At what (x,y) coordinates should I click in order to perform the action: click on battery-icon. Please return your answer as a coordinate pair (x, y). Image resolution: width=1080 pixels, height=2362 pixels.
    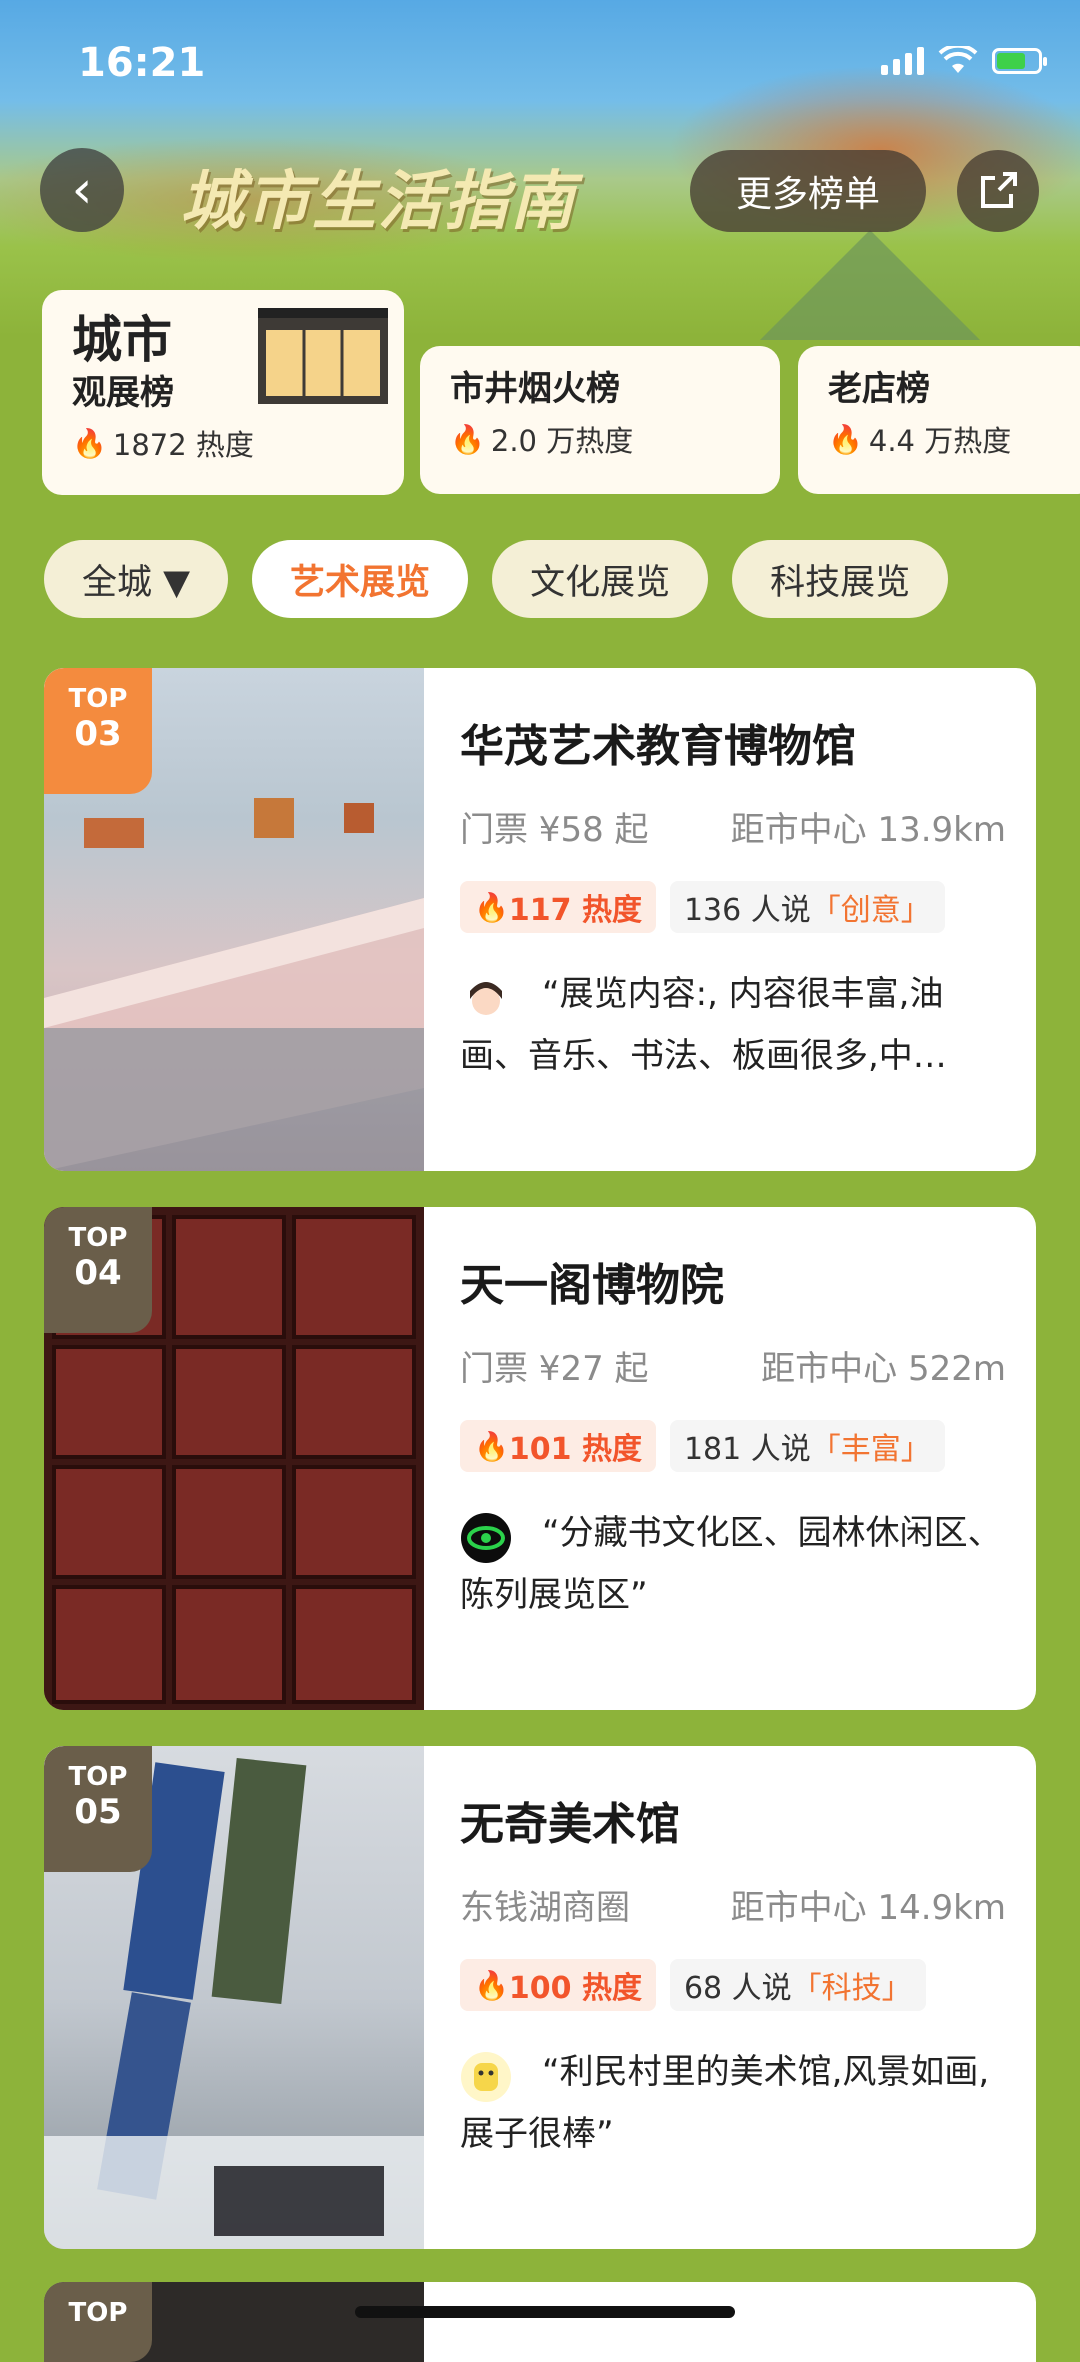
    Looking at the image, I should click on (1019, 61).